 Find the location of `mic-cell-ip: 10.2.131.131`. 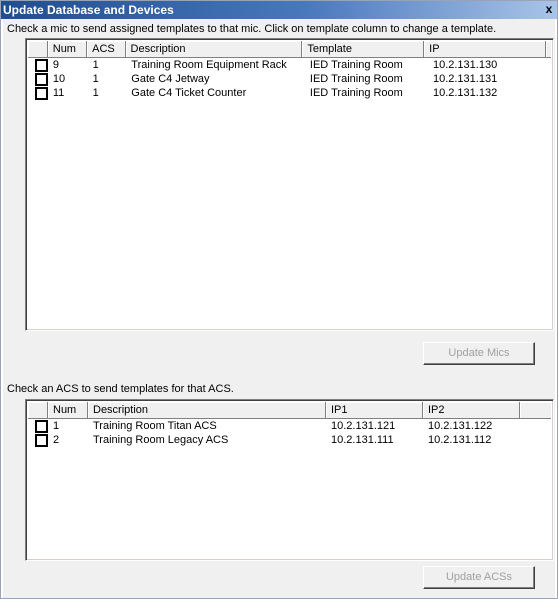

mic-cell-ip: 10.2.131.131 is located at coordinates (465, 79).